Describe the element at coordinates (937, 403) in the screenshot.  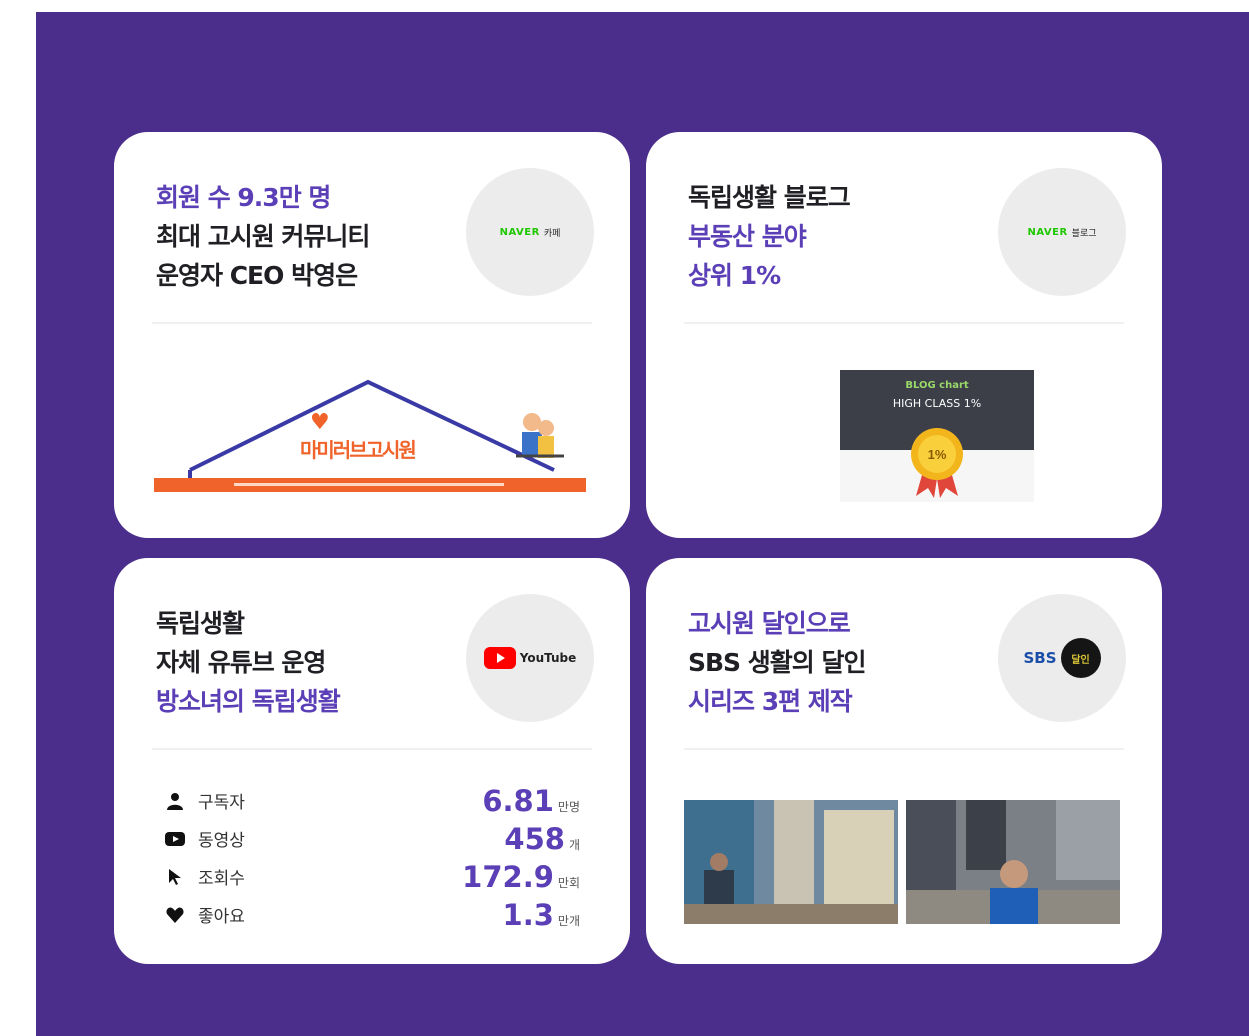
I see `award-title: HIGH CLASS 1%` at that location.